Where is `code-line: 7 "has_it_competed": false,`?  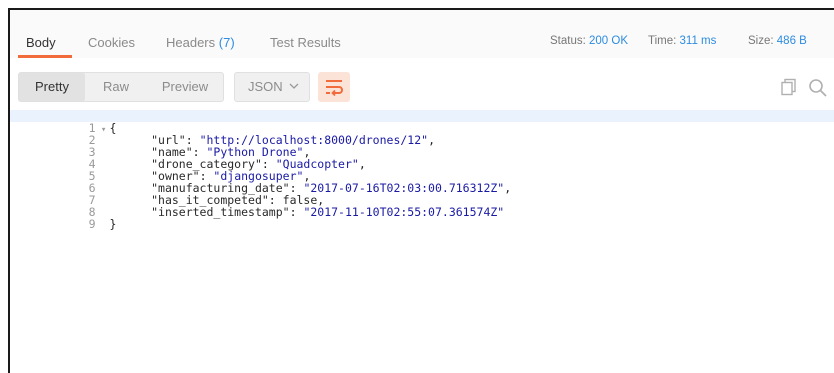
code-line: 7 "has_it_competed": false, is located at coordinates (422, 194).